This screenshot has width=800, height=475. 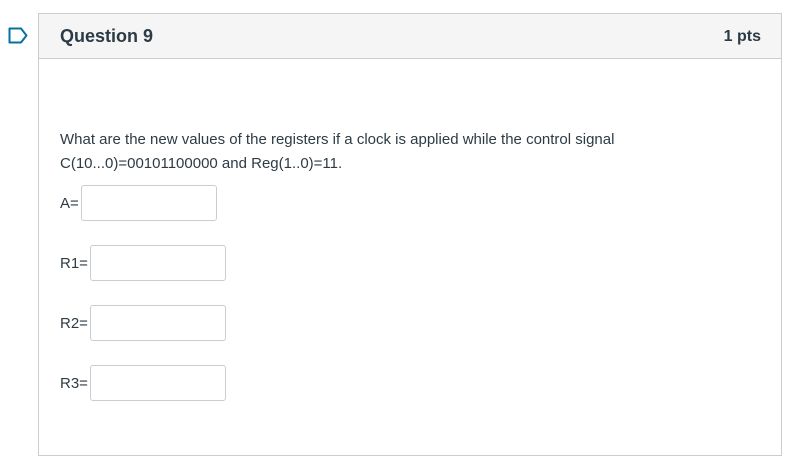 What do you see at coordinates (157, 383) in the screenshot?
I see `answer-input-r3` at bounding box center [157, 383].